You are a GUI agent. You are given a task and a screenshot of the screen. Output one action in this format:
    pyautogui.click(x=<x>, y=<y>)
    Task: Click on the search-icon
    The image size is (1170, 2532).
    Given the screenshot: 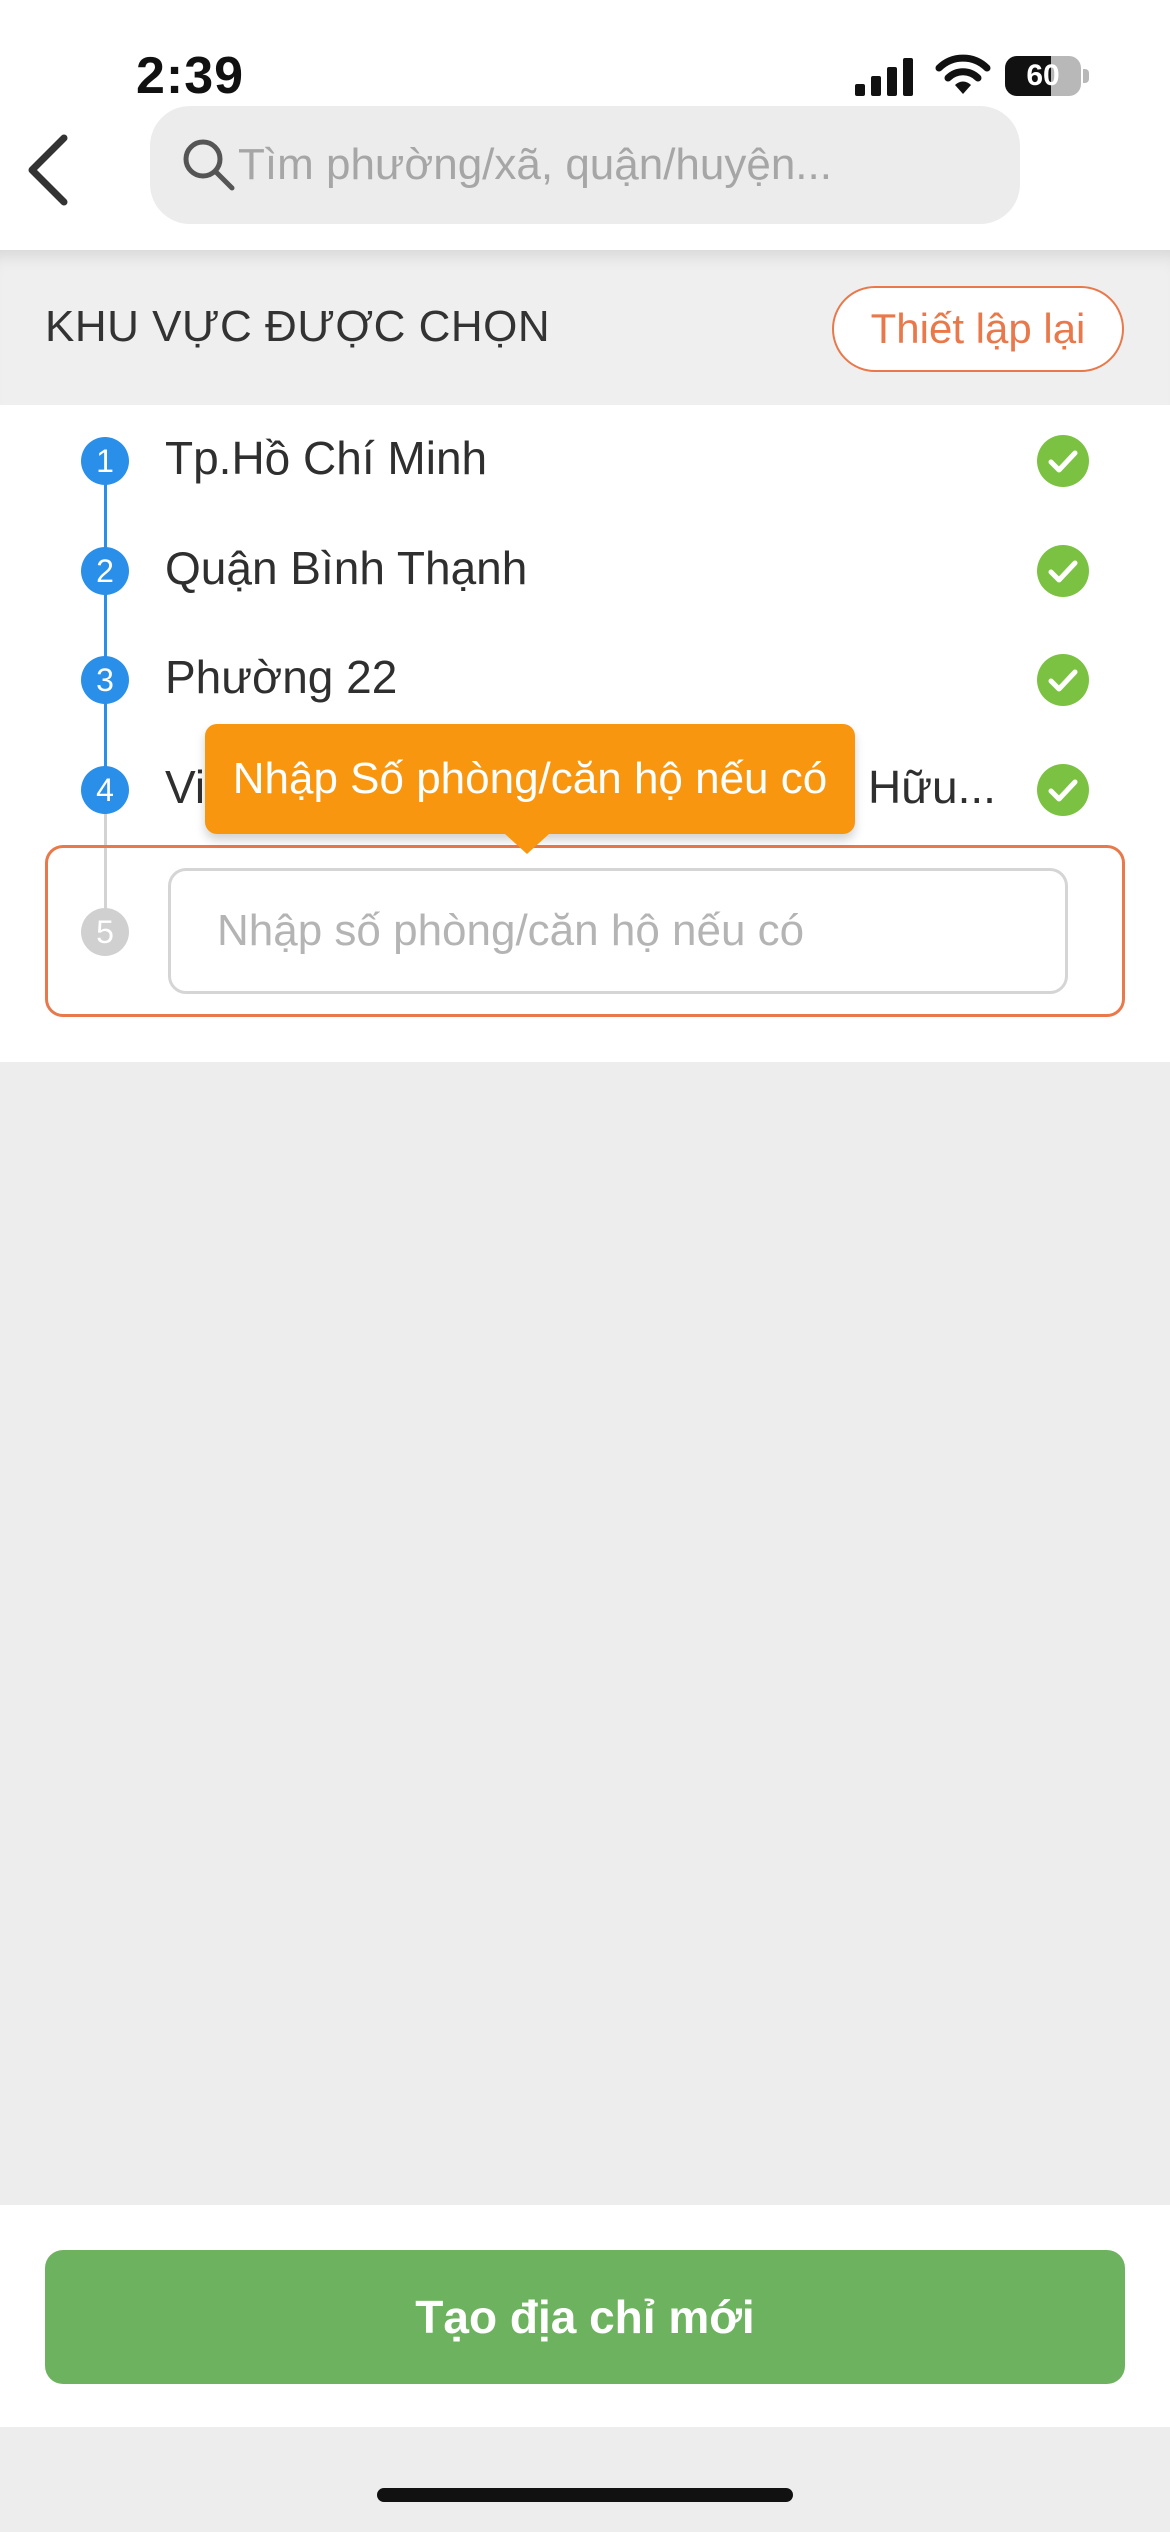 What is the action you would take?
    pyautogui.click(x=209, y=165)
    